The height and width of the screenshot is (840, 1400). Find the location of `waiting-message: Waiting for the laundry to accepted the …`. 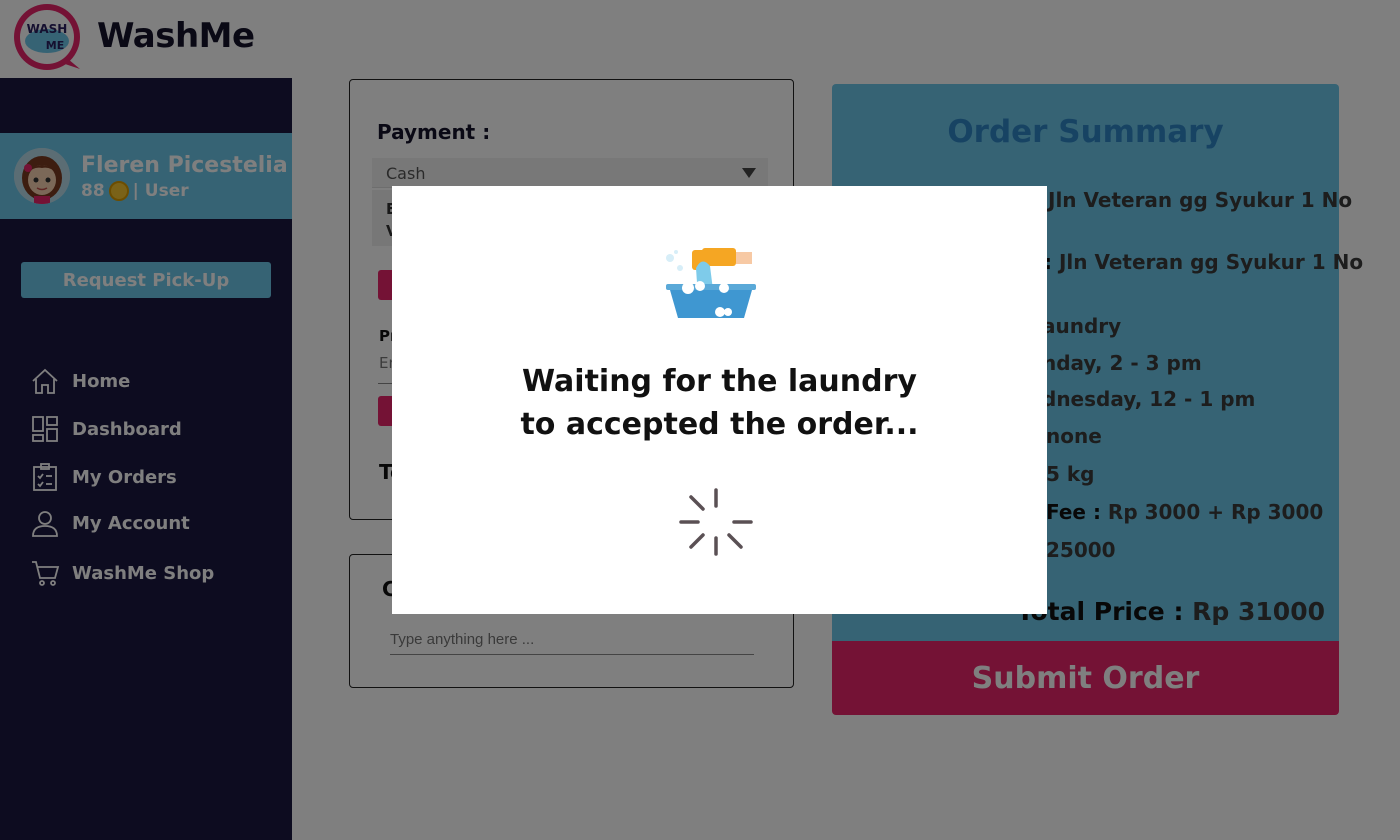

waiting-message: Waiting for the laundry to accepted the … is located at coordinates (719, 403).